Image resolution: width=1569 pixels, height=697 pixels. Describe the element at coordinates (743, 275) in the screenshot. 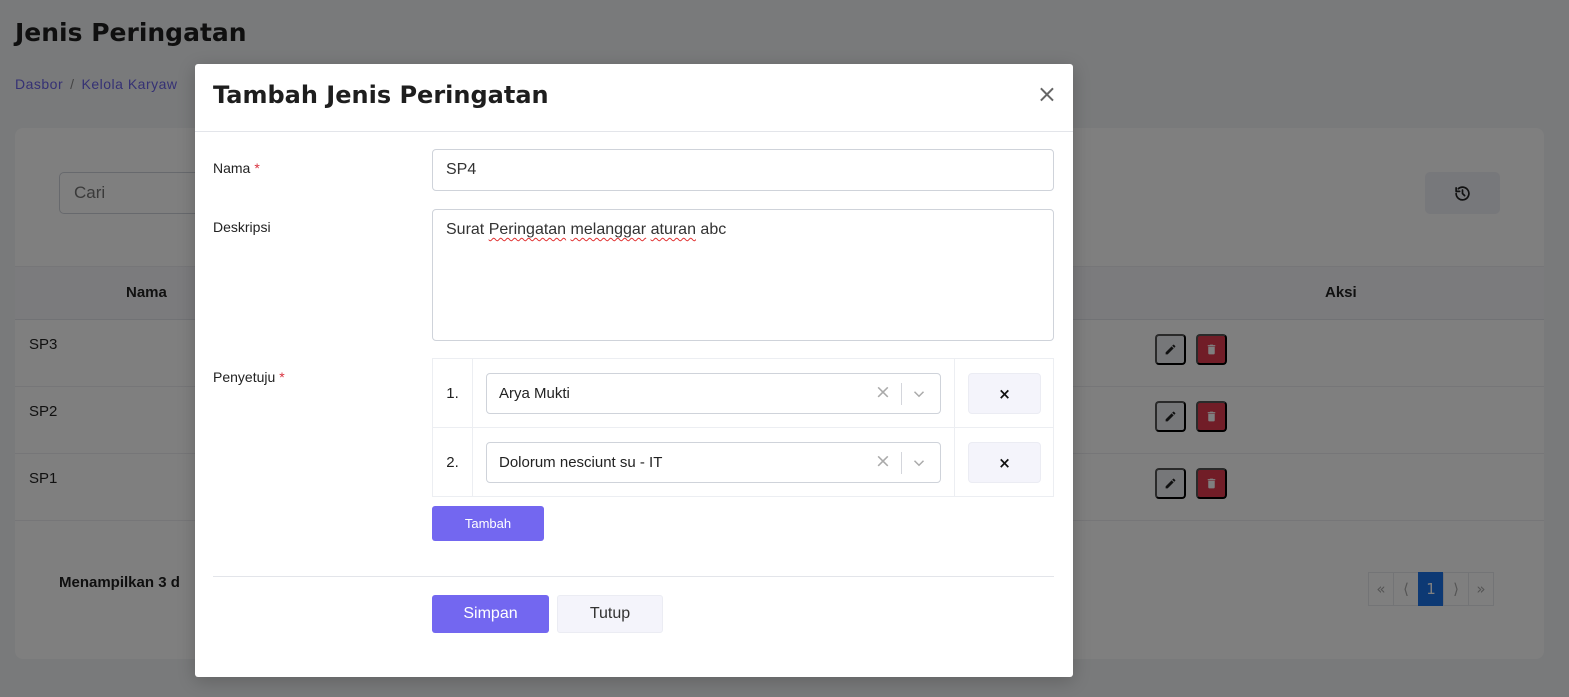

I see `deskripsi-textarea: Surat Peringatan melanggar aturan abc` at that location.